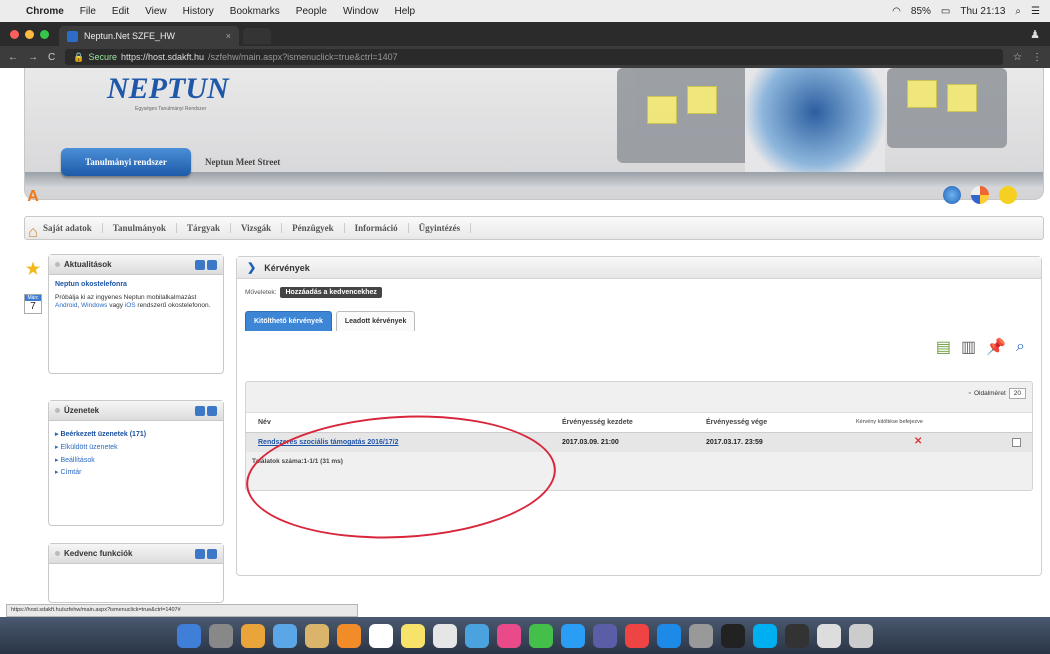  Describe the element at coordinates (1037, 57) in the screenshot. I see `menu-kebab-icon: ⋮` at that location.